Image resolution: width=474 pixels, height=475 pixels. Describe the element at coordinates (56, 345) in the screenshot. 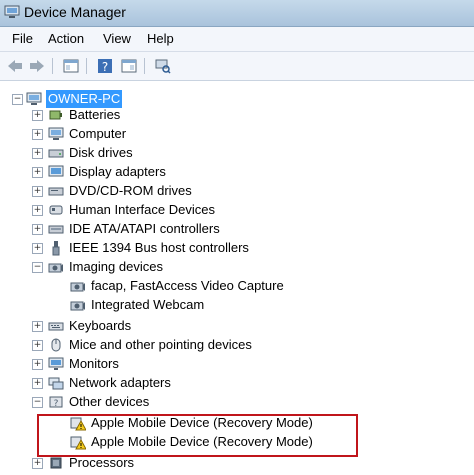

I see `mouse-icon` at that location.